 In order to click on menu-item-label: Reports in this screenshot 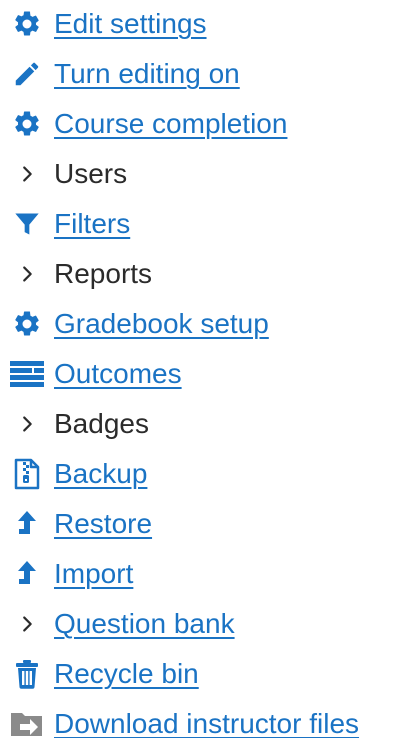, I will do `click(103, 273)`.